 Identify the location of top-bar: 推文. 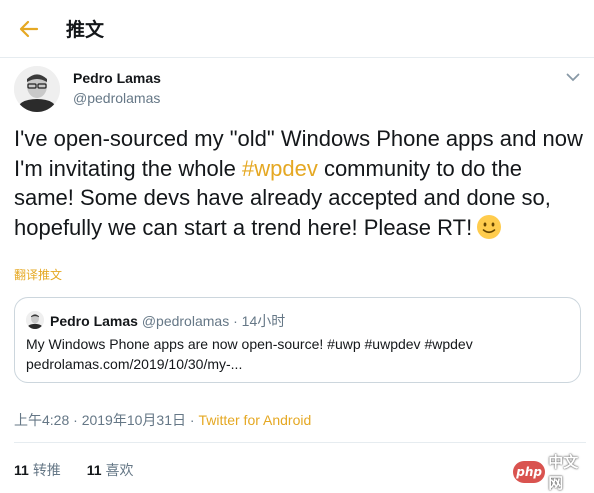
(297, 29).